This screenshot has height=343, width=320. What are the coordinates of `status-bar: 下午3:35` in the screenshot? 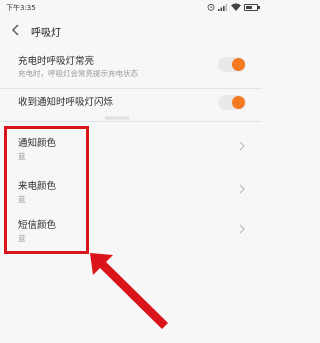 It's located at (131, 7).